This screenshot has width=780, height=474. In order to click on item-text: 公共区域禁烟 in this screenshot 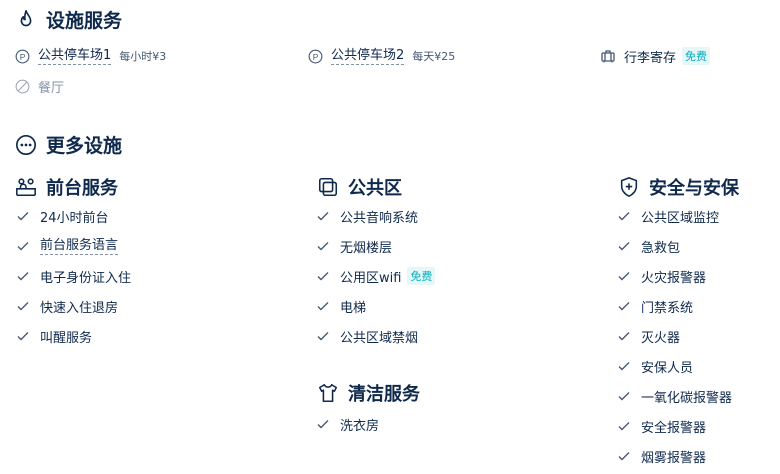, I will do `click(379, 338)`.